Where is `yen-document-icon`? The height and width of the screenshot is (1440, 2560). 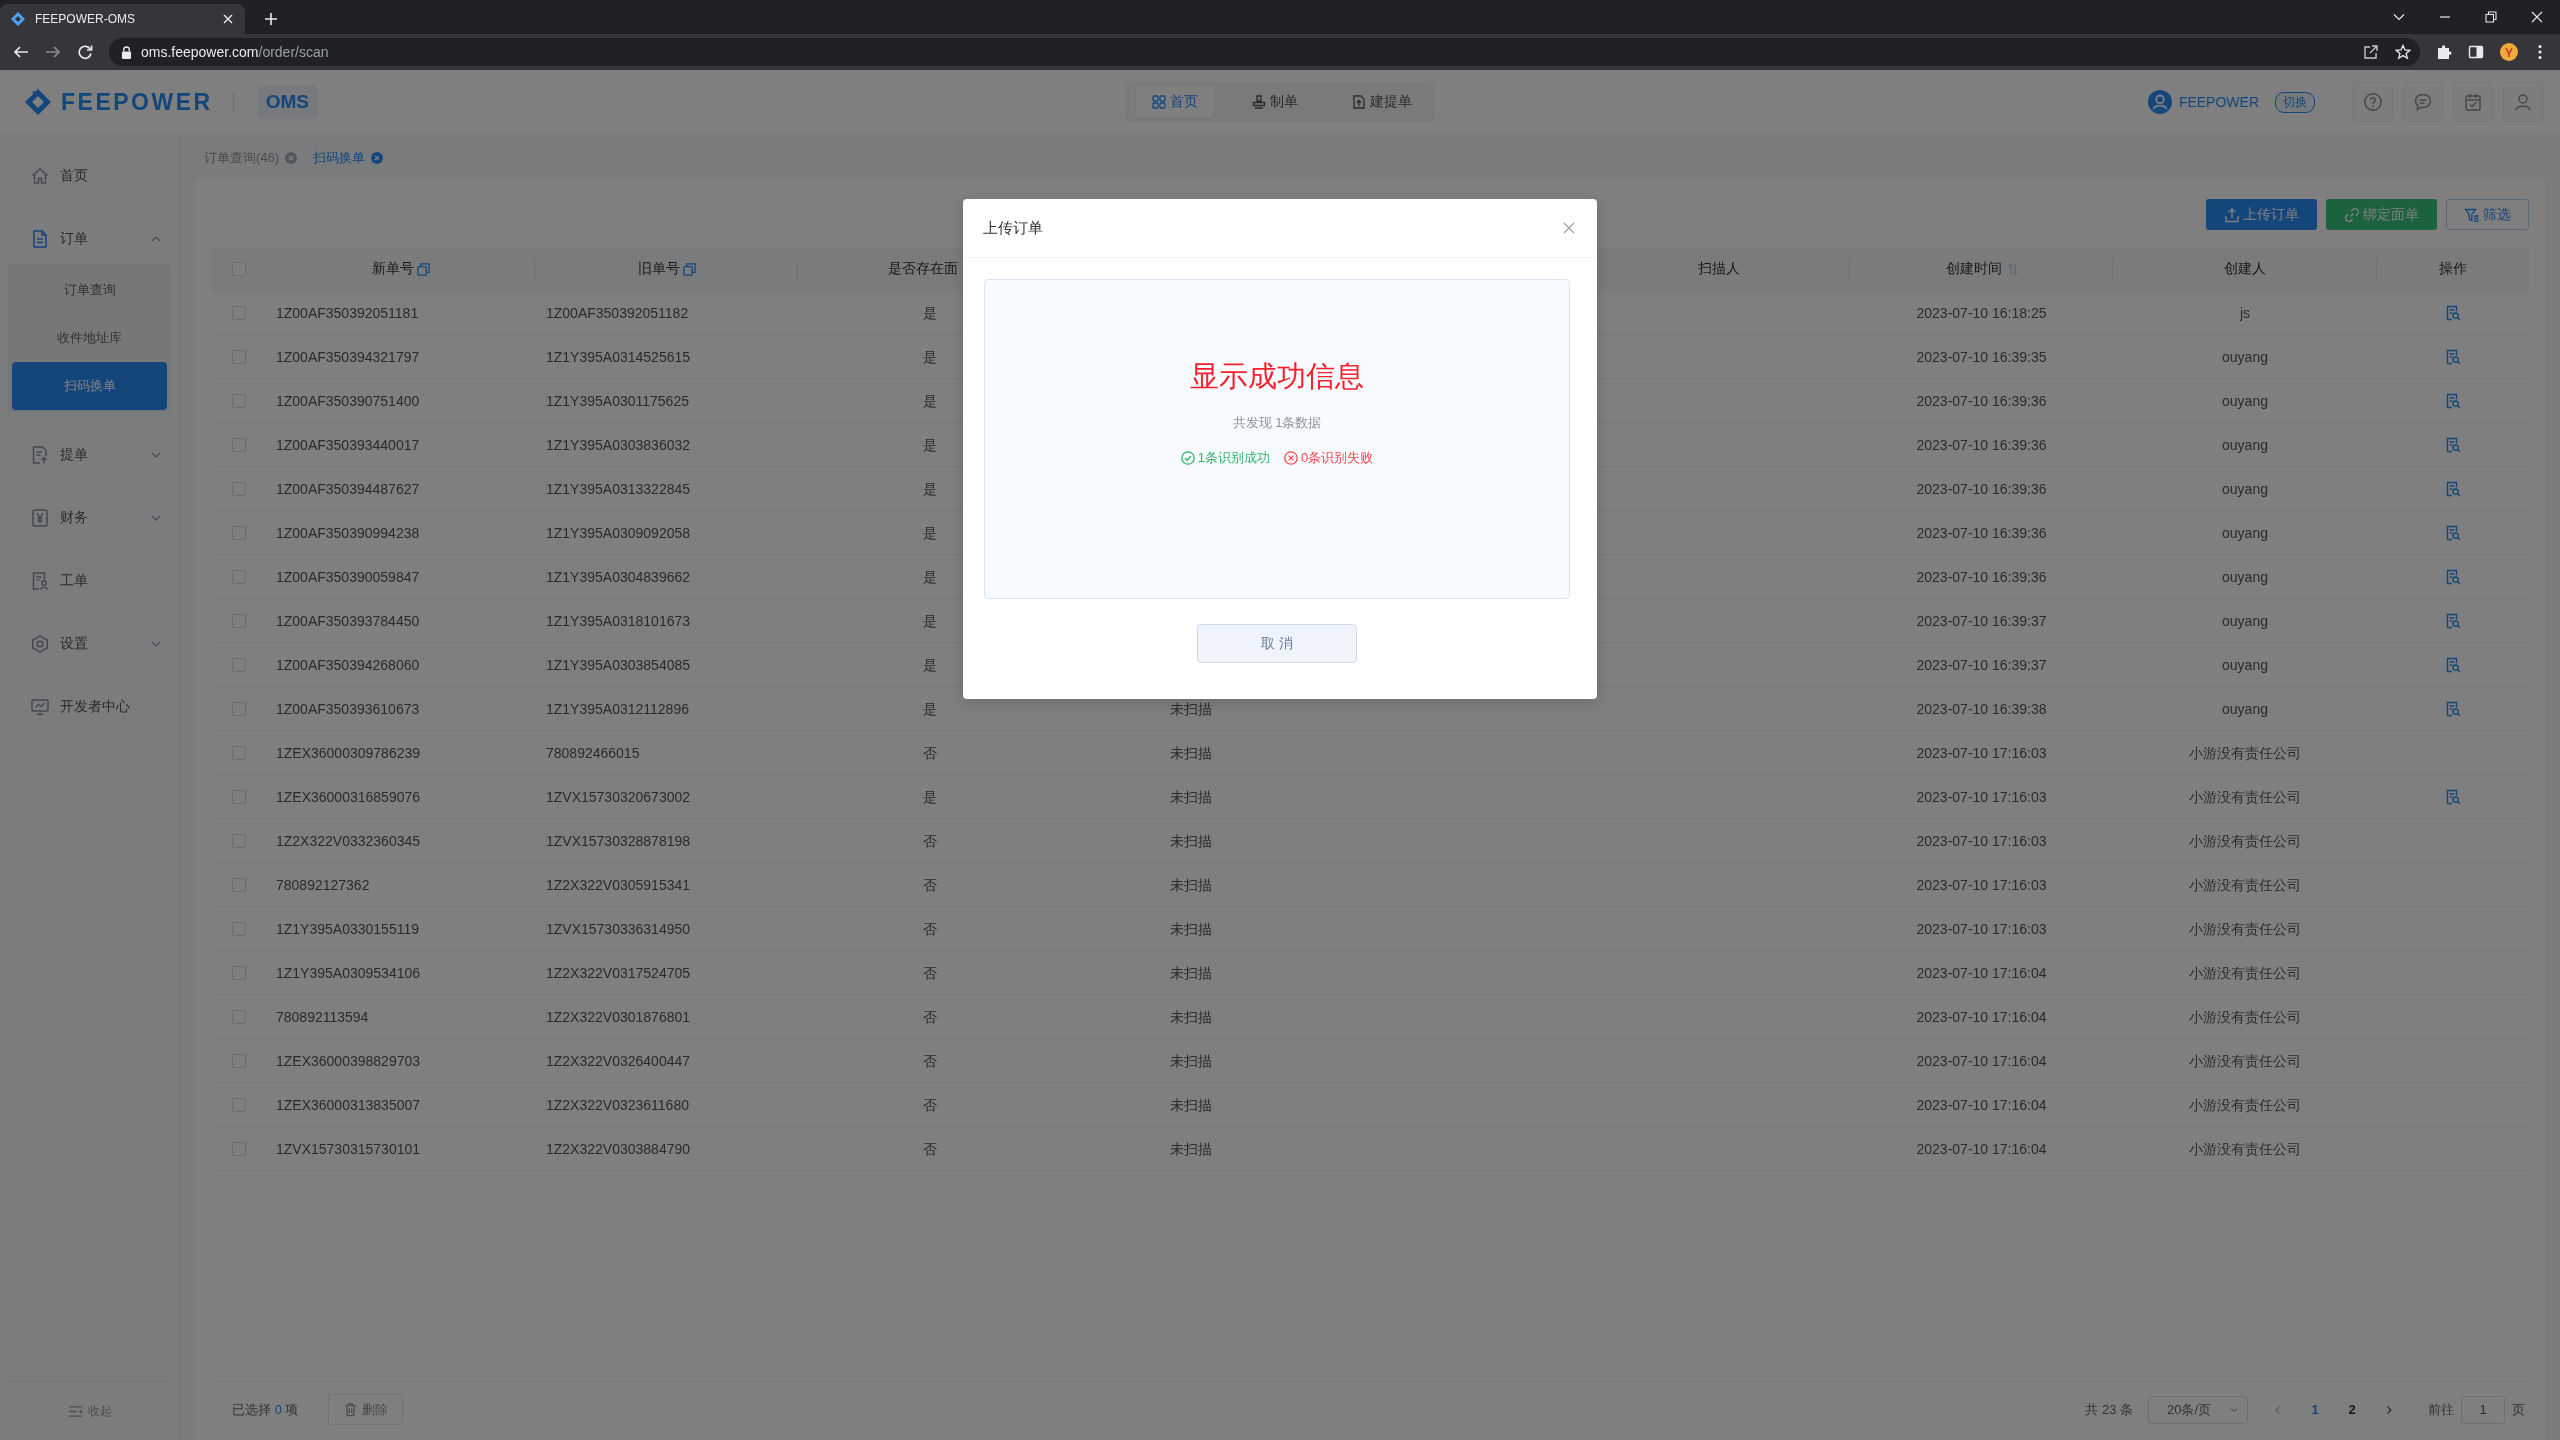 yen-document-icon is located at coordinates (40, 518).